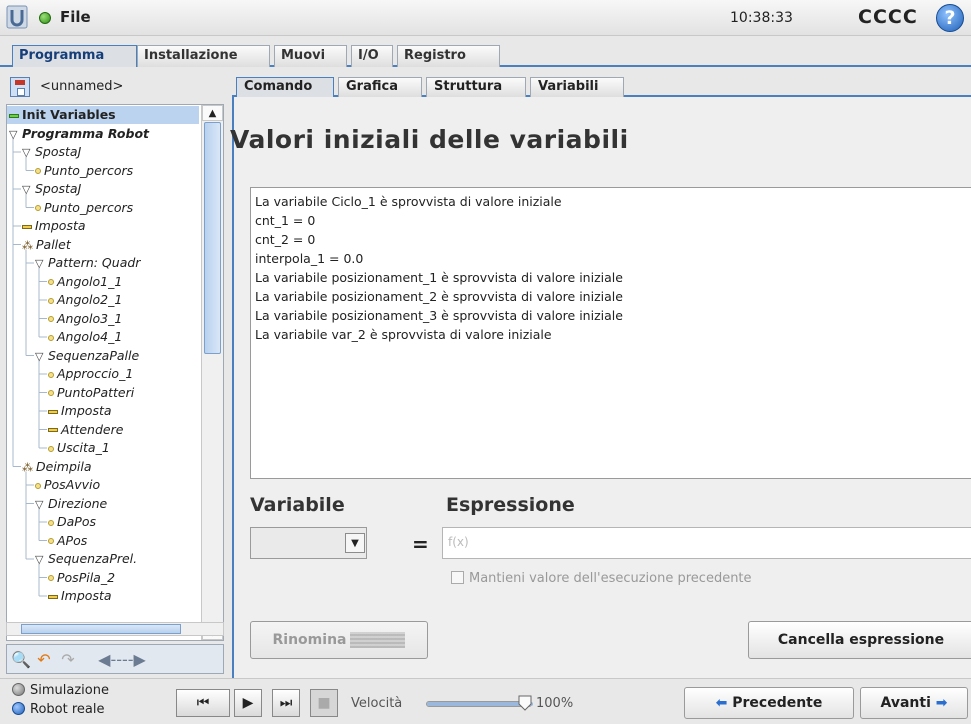 The height and width of the screenshot is (724, 971). Describe the element at coordinates (91, 393) in the screenshot. I see `tree-node: PuntoPatteri` at that location.